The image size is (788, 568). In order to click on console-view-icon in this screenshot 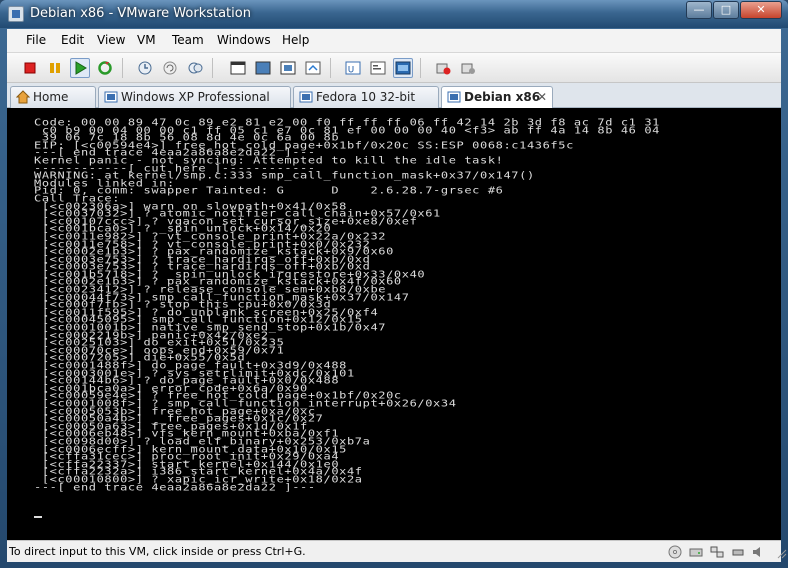, I will do `click(378, 68)`.